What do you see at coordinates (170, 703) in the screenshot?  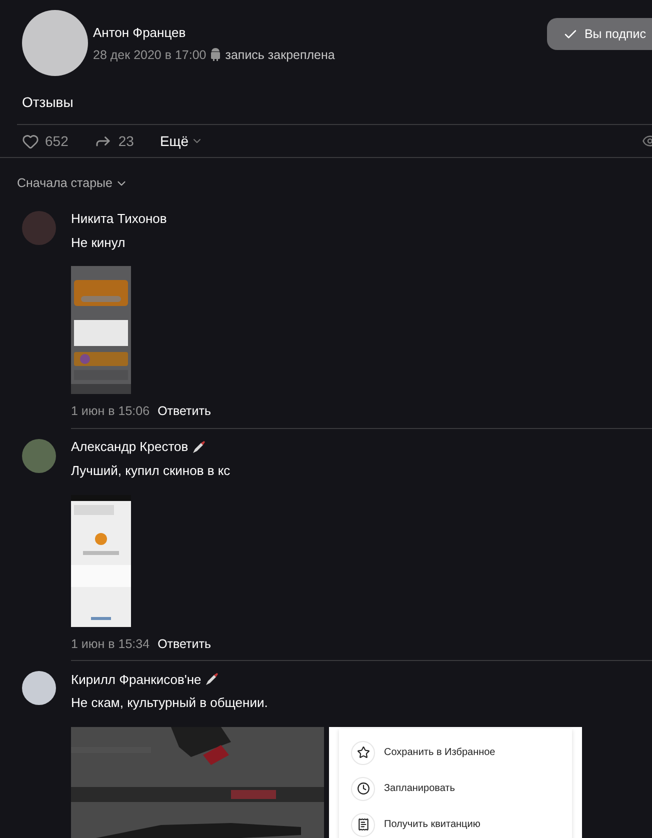 I see `comment-text: Не скам, культурный в общении.` at bounding box center [170, 703].